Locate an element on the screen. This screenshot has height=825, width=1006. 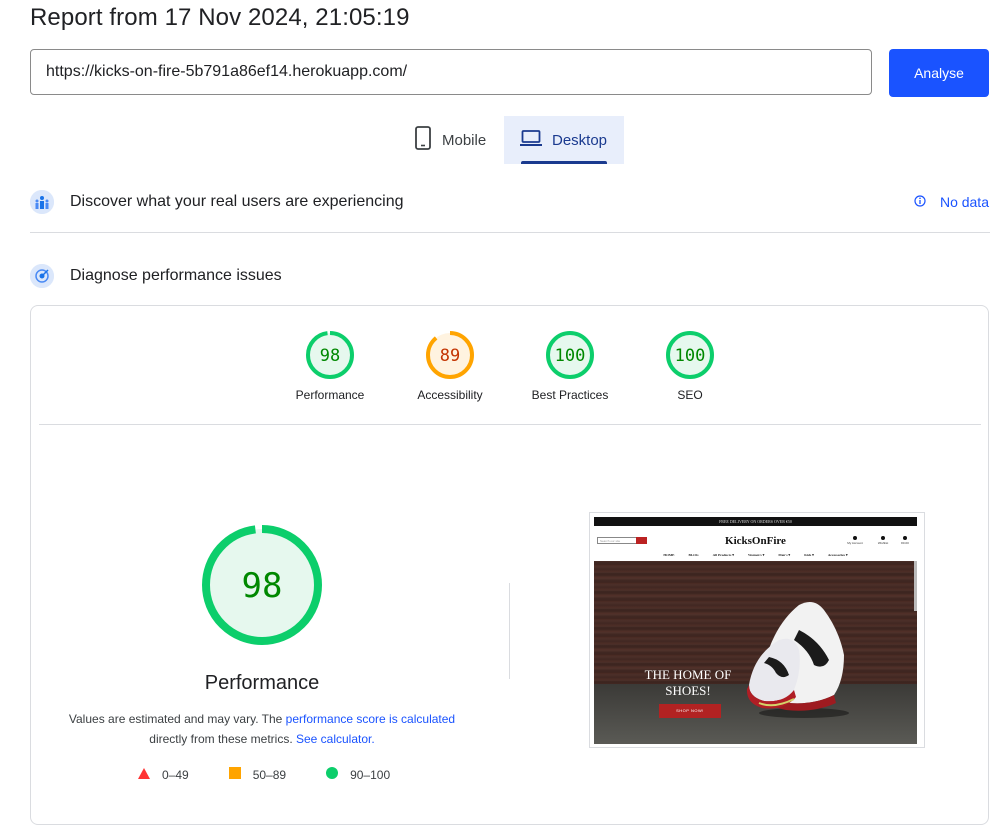
big-gauge-value: 98 is located at coordinates (262, 586).